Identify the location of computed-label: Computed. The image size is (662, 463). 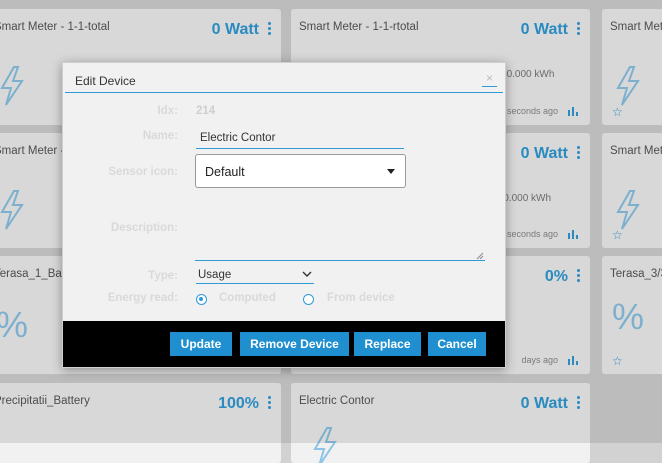
(247, 298).